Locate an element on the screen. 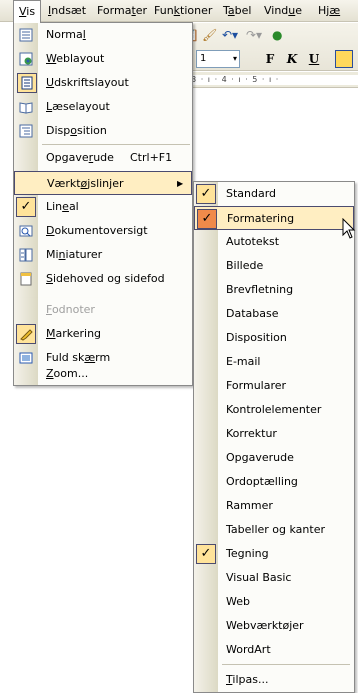  submenu-arrow-icon: ▶ is located at coordinates (180, 183).